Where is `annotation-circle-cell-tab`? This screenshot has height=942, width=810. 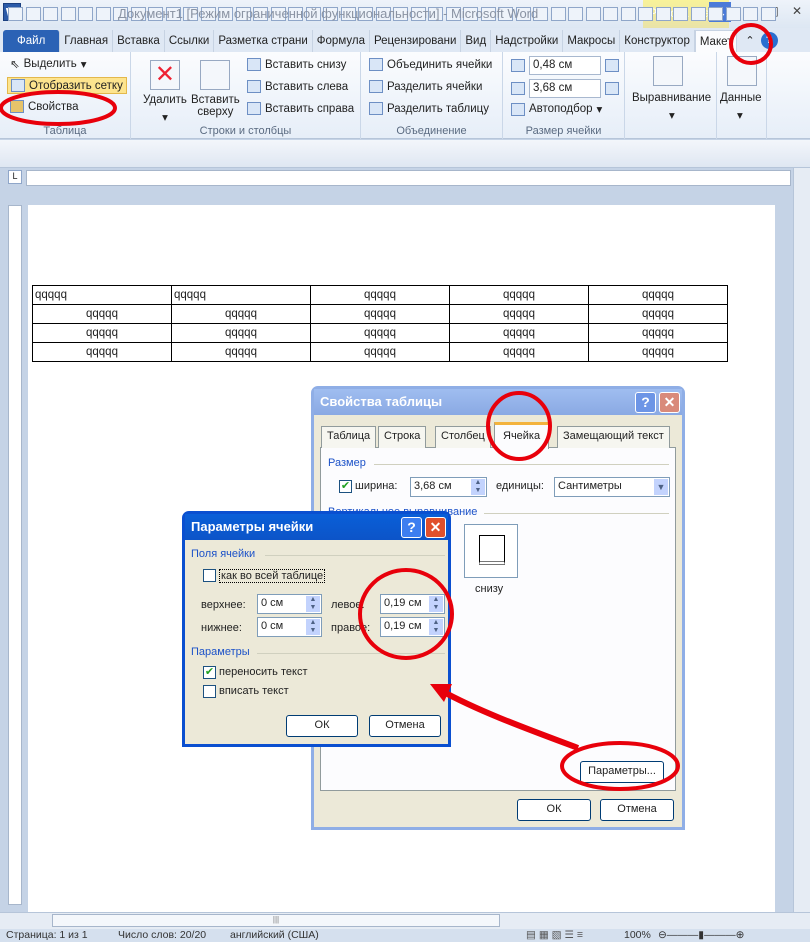 annotation-circle-cell-tab is located at coordinates (519, 426).